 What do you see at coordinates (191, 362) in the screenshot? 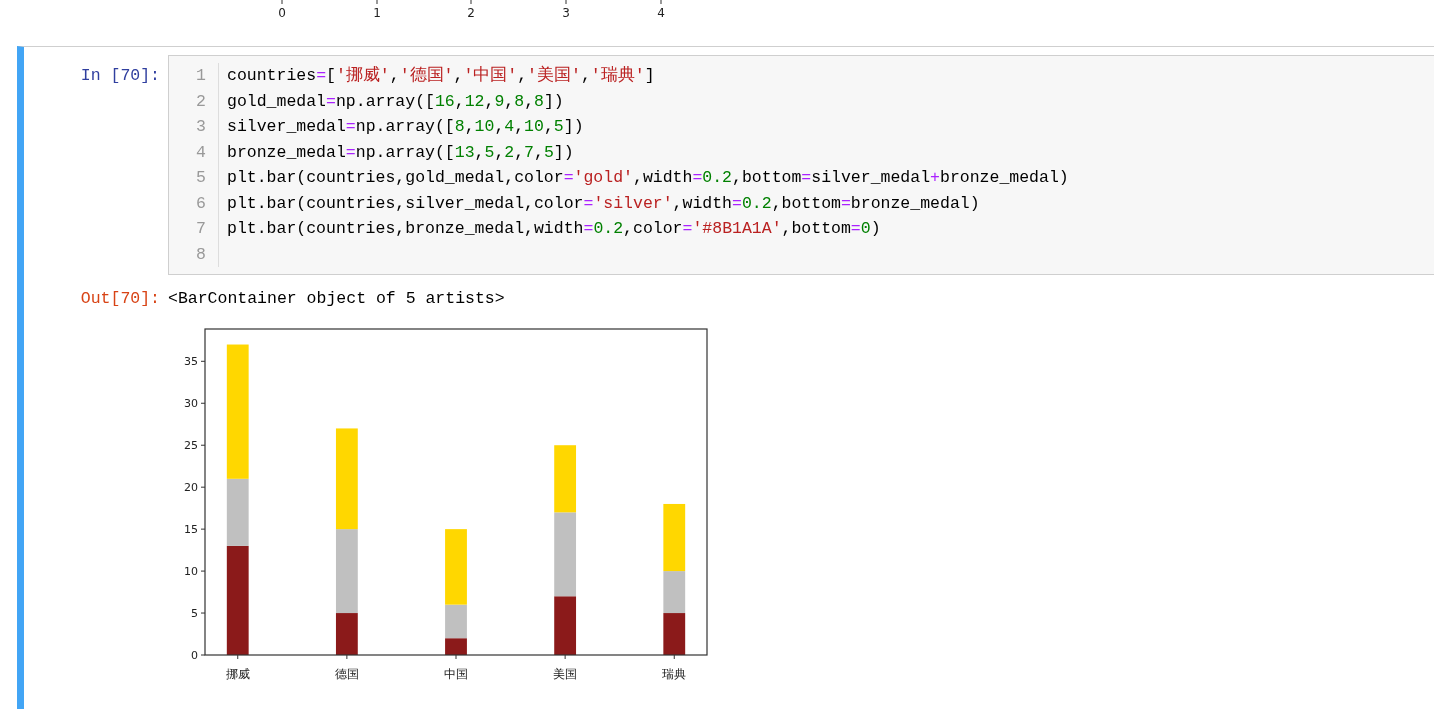
I see `tick-label: 35` at bounding box center [191, 362].